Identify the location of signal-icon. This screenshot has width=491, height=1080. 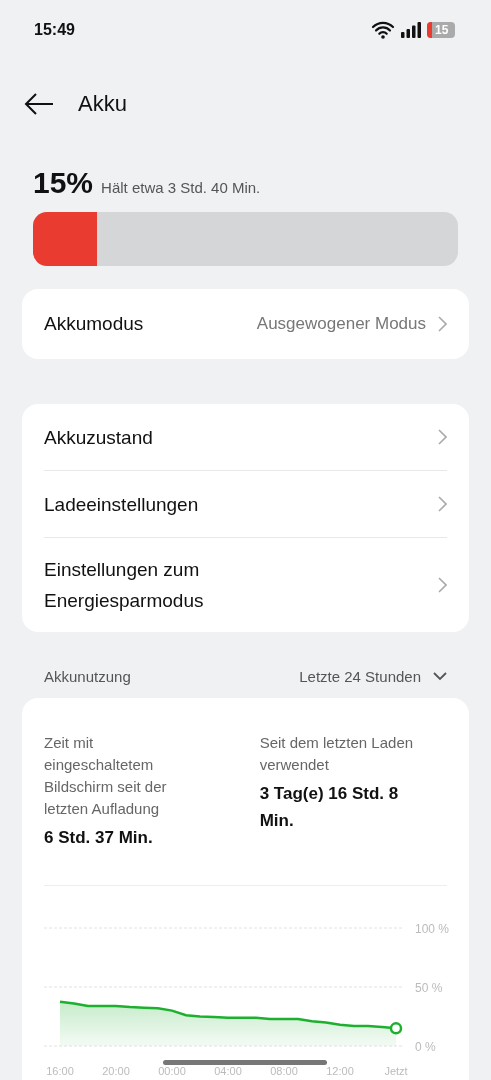
(411, 30).